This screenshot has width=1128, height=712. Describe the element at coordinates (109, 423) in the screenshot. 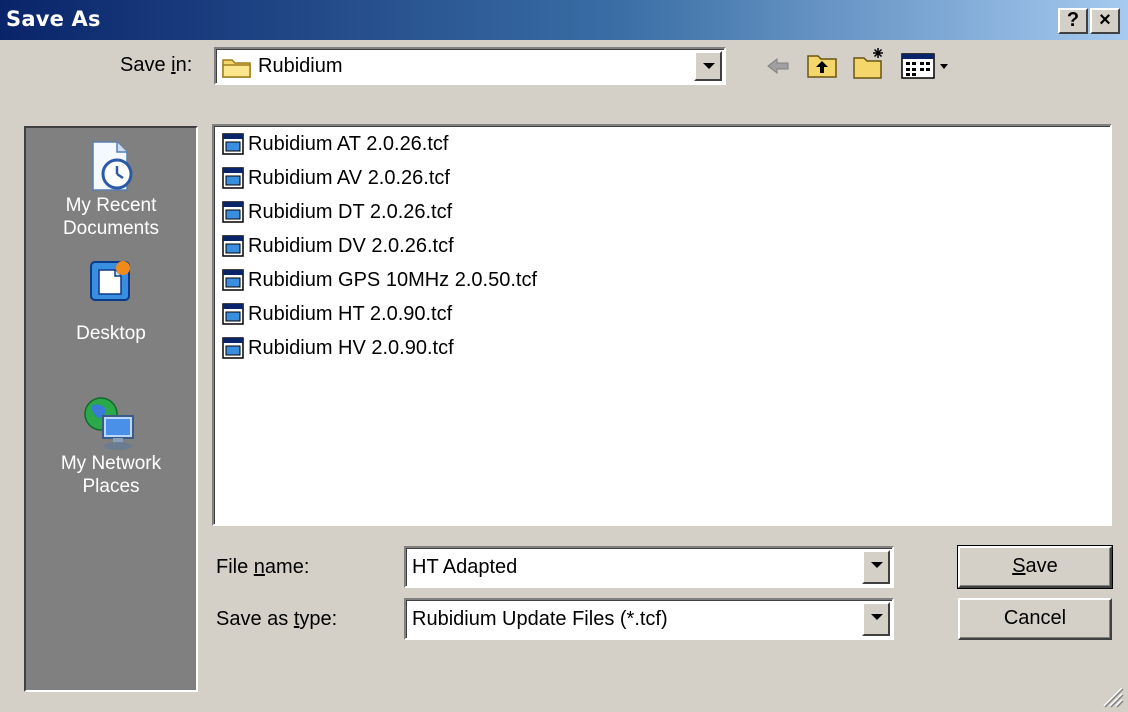

I see `network-places-icon` at that location.